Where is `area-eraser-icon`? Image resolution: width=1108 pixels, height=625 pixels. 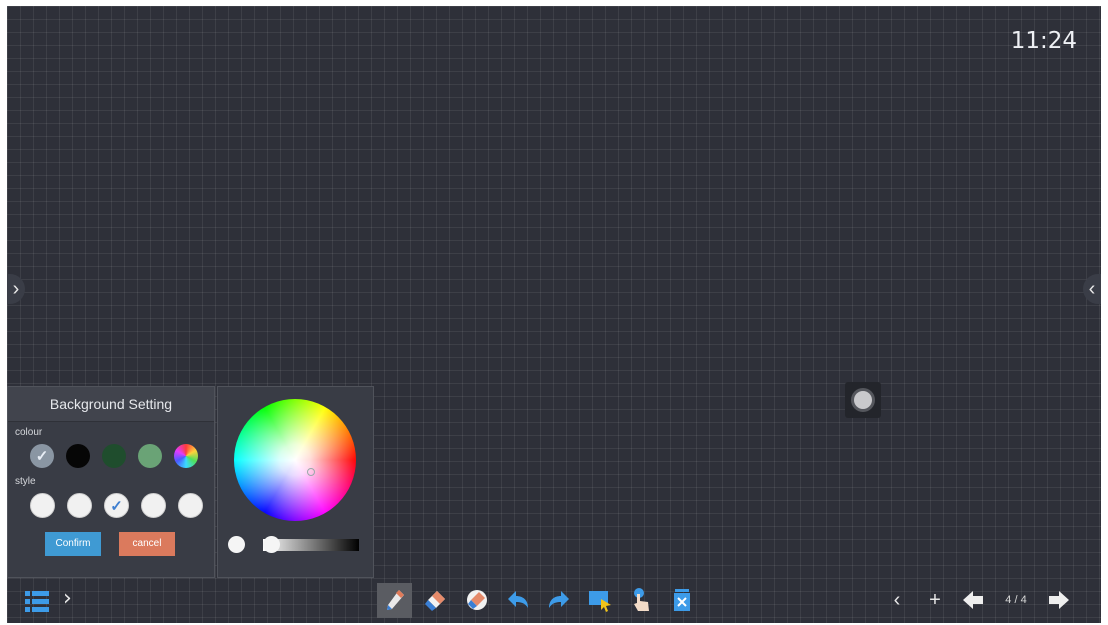 area-eraser-icon is located at coordinates (476, 600).